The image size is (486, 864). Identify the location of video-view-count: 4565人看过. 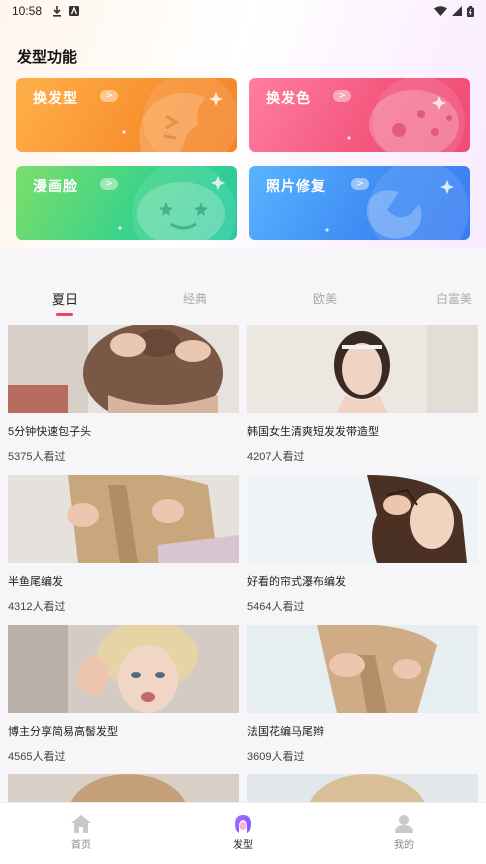
(37, 757).